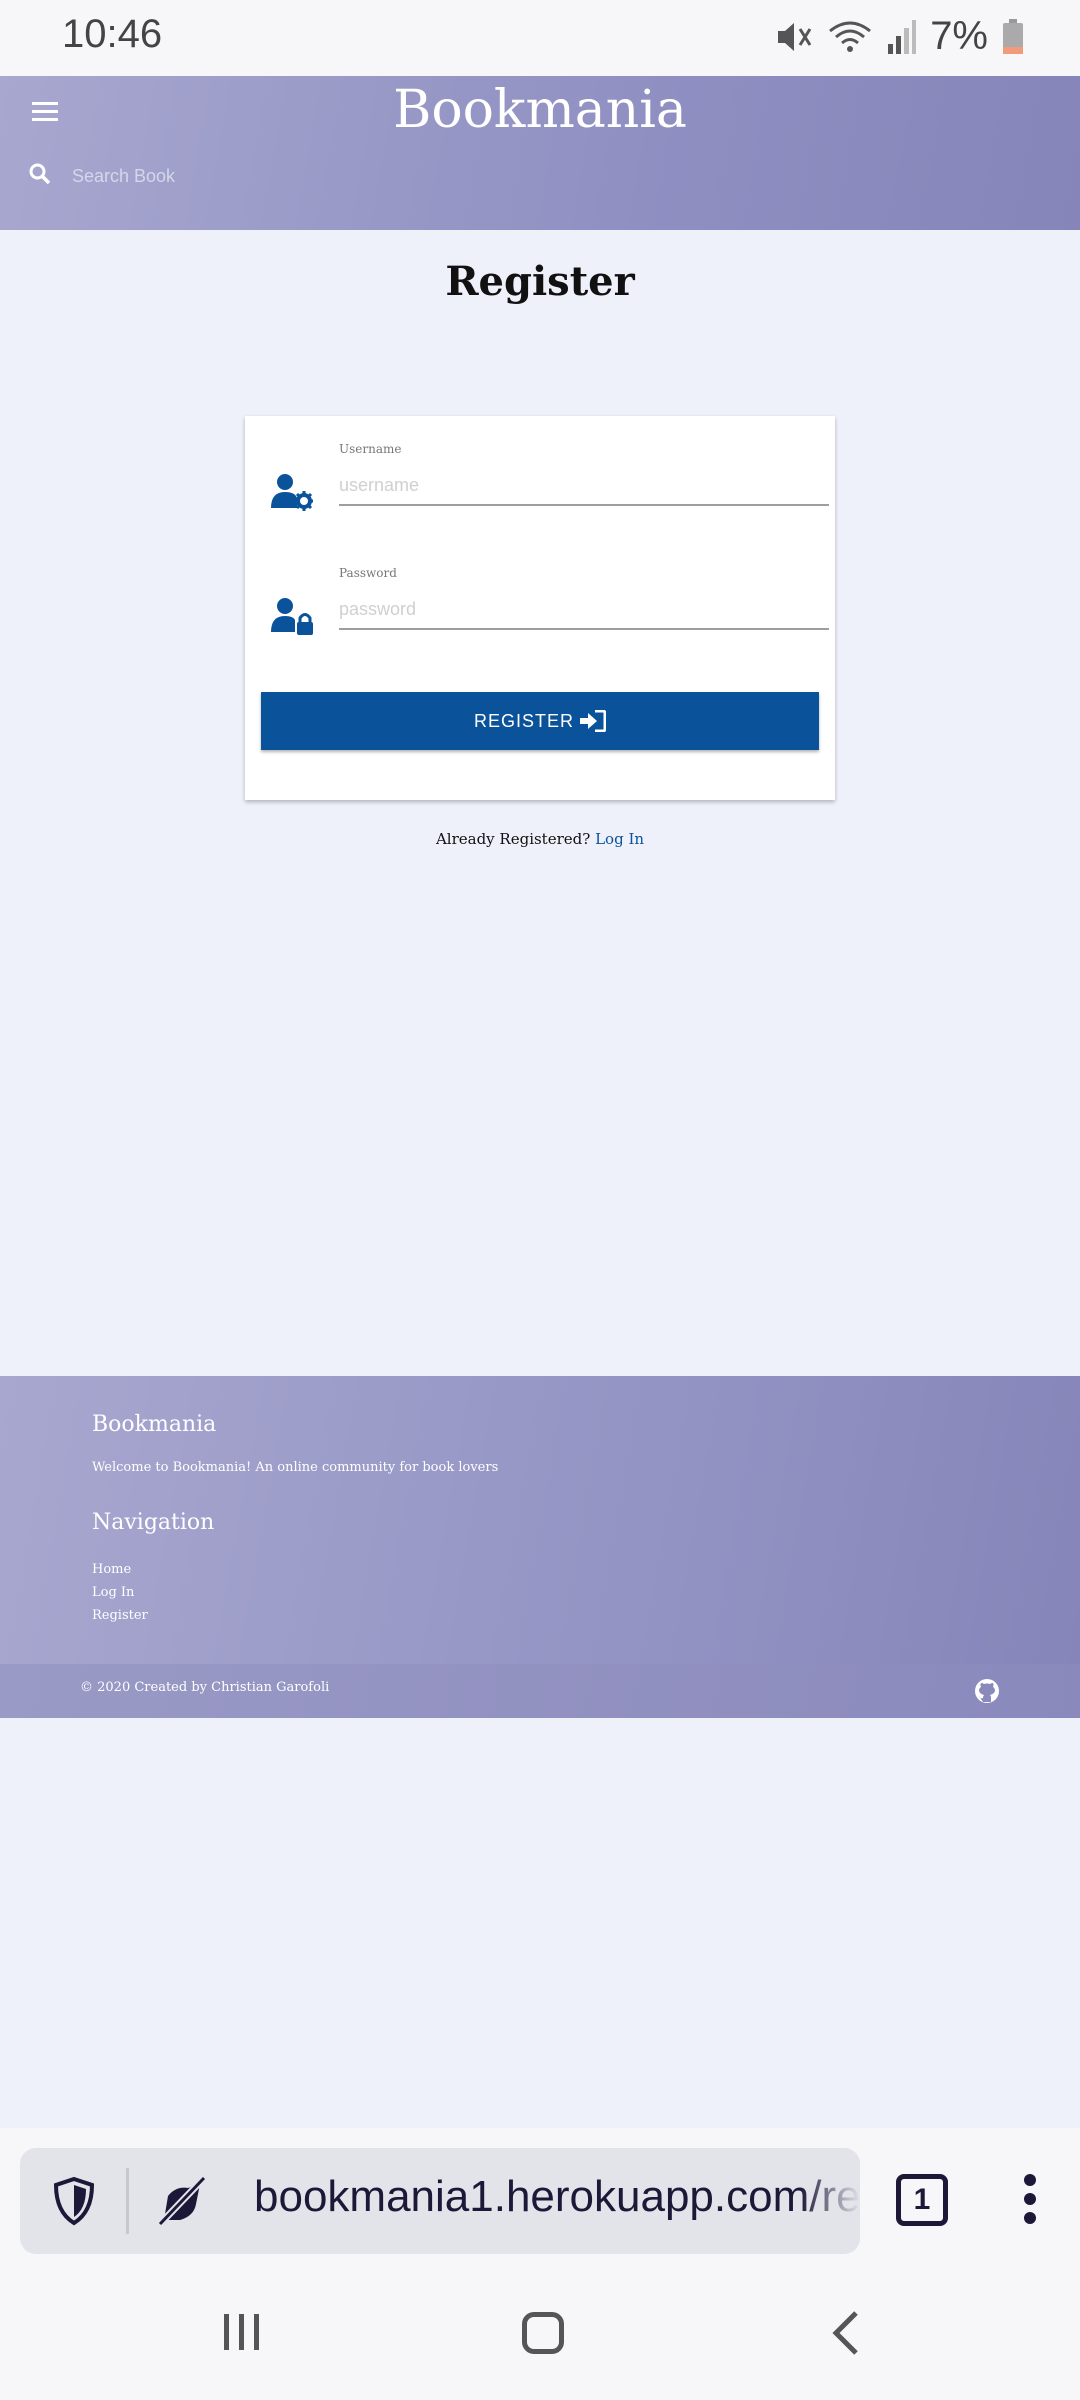 The width and height of the screenshot is (1080, 2400). I want to click on brand-title: Bookmania, so click(540, 110).